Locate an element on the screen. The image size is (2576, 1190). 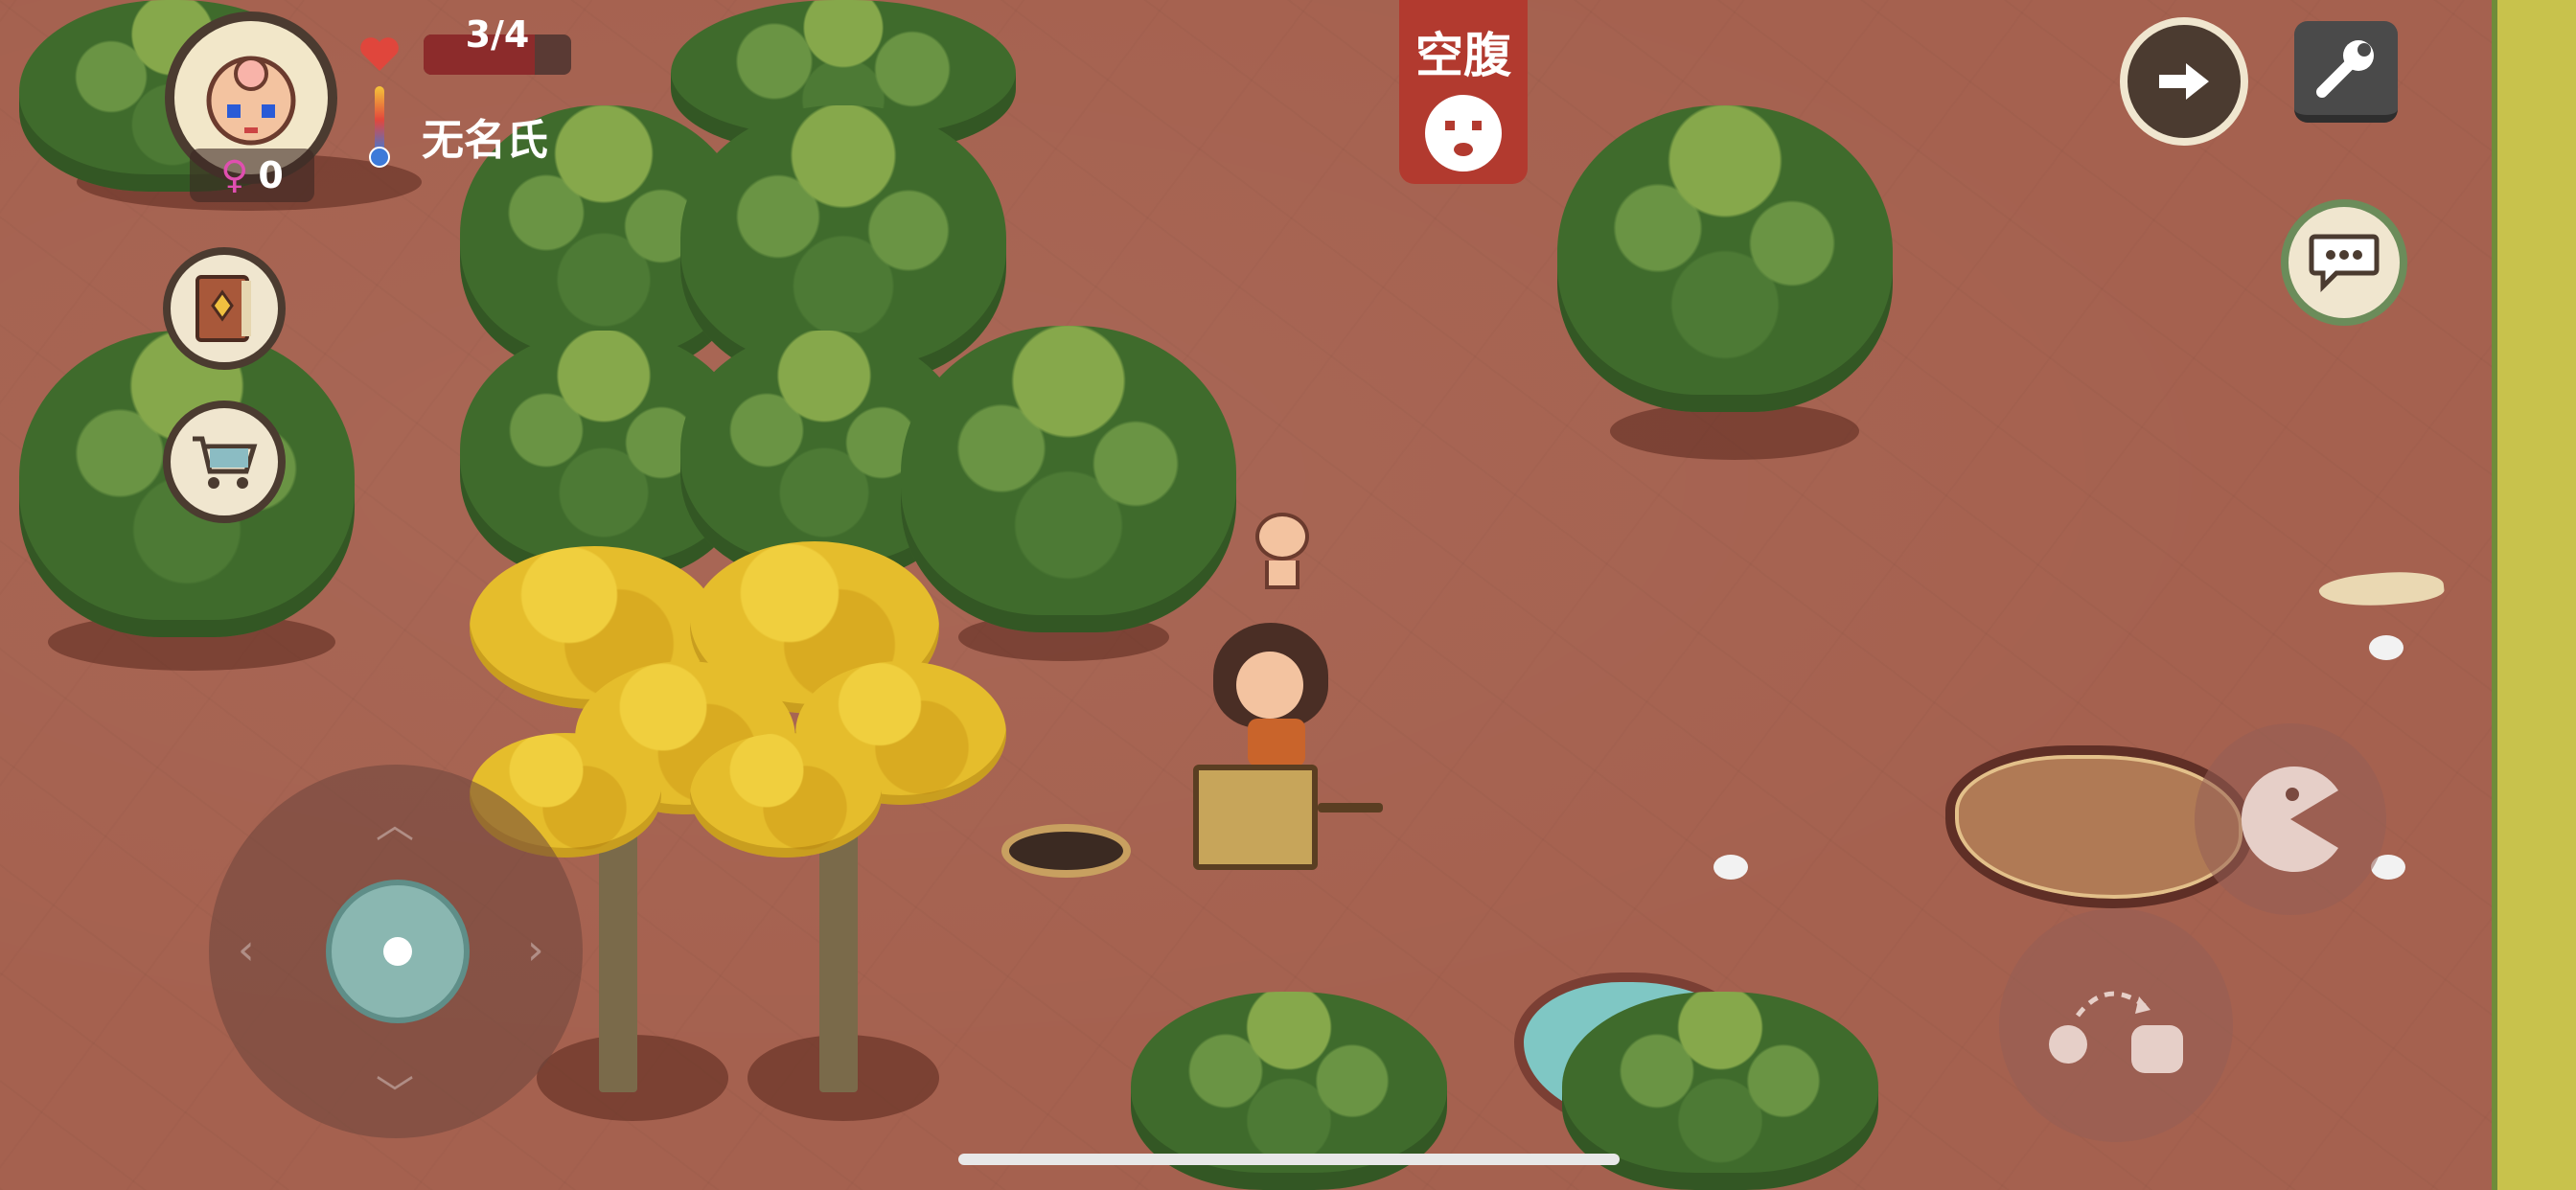
hunger-status-label: 空腹 is located at coordinates (1463, 56).